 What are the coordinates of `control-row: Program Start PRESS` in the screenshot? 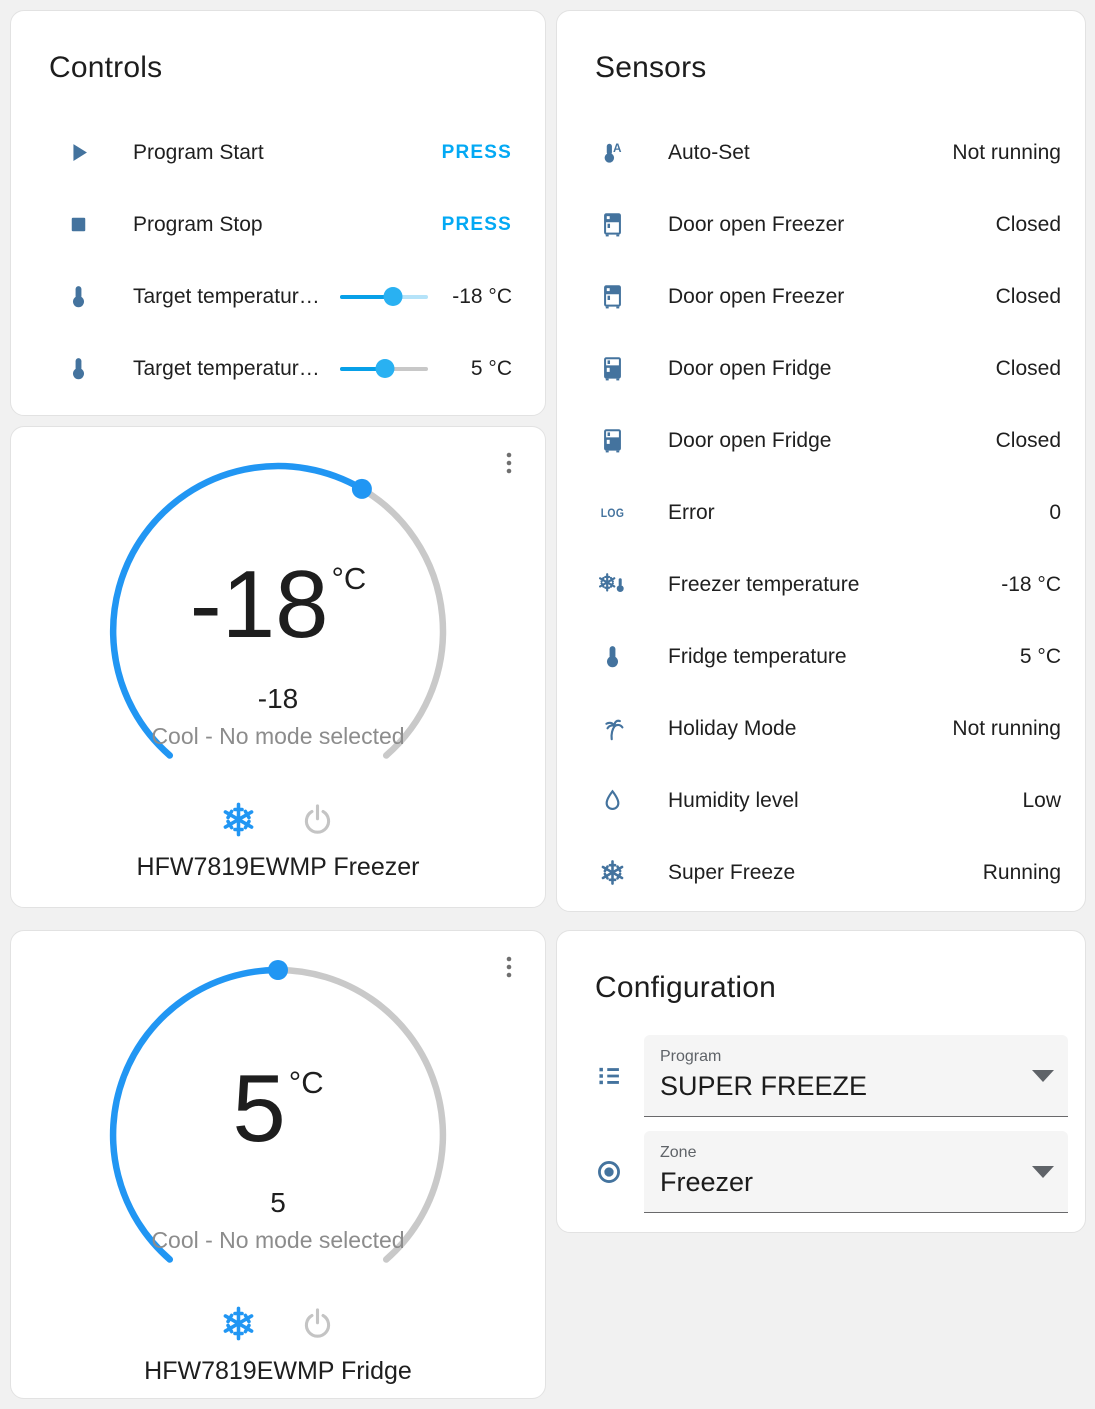 It's located at (278, 153).